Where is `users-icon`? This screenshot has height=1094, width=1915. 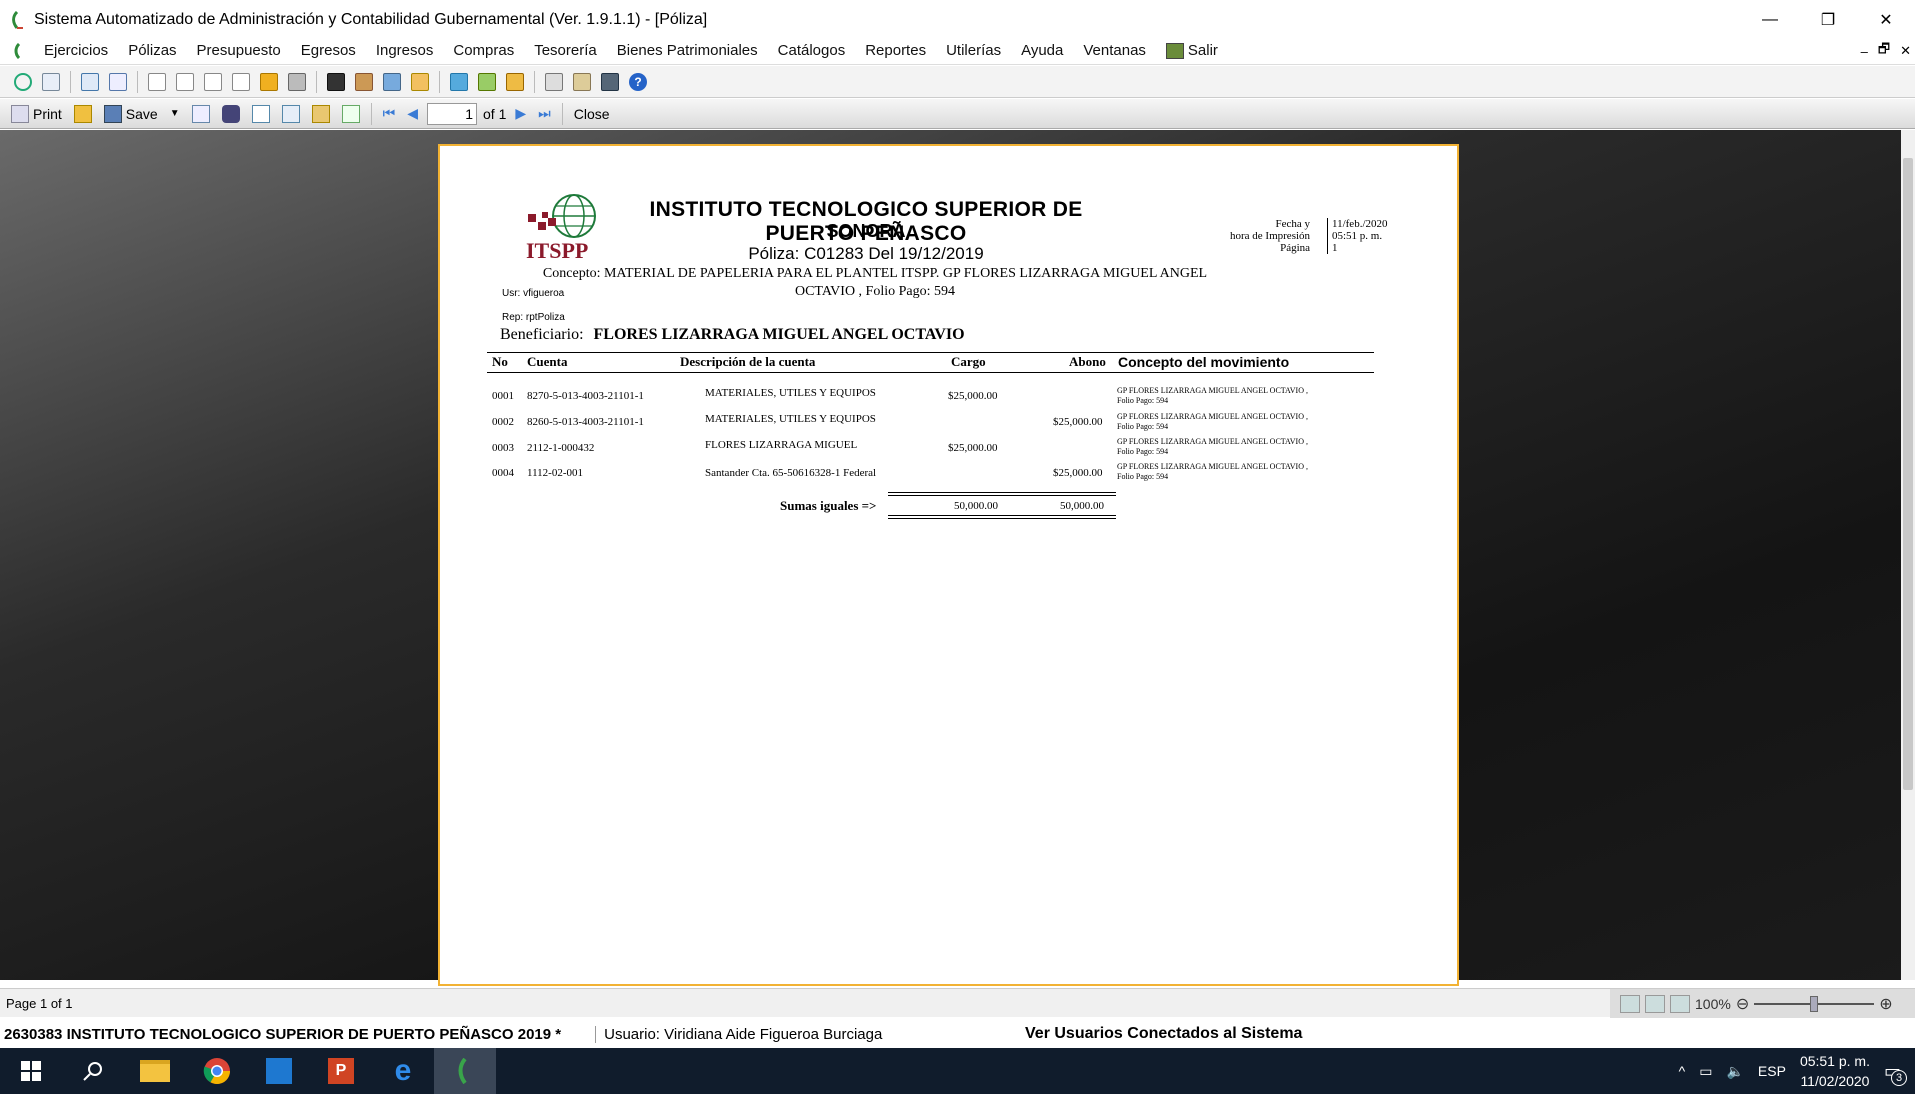 users-icon is located at coordinates (582, 82).